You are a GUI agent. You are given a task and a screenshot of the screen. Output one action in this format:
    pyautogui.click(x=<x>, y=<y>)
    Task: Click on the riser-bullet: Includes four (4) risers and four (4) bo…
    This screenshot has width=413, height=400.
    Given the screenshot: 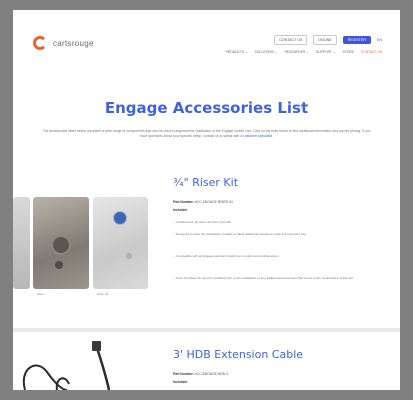 What is the action you would take?
    pyautogui.click(x=282, y=222)
    